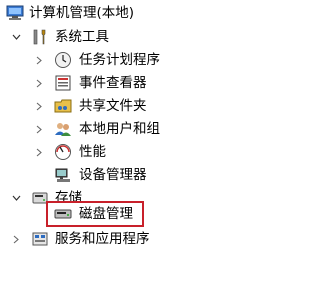 This screenshot has height=292, width=320. I want to click on tree-item-performance: 性能, so click(119, 152).